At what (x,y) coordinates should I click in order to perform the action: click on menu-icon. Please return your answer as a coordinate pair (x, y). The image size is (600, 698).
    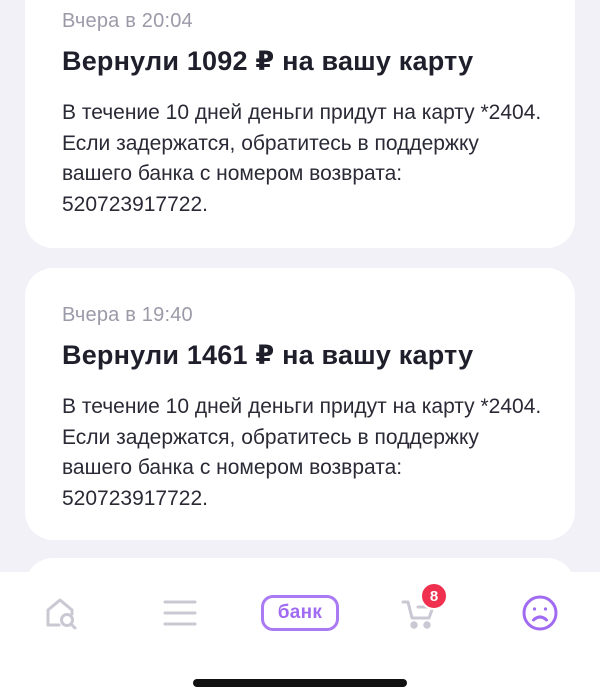
    Looking at the image, I should click on (180, 613).